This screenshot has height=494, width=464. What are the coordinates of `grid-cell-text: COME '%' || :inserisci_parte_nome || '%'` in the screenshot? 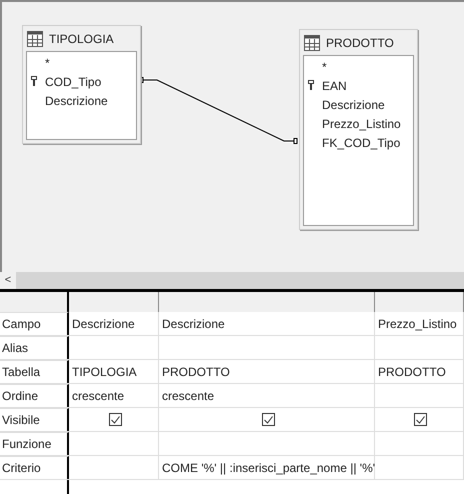 It's located at (269, 468).